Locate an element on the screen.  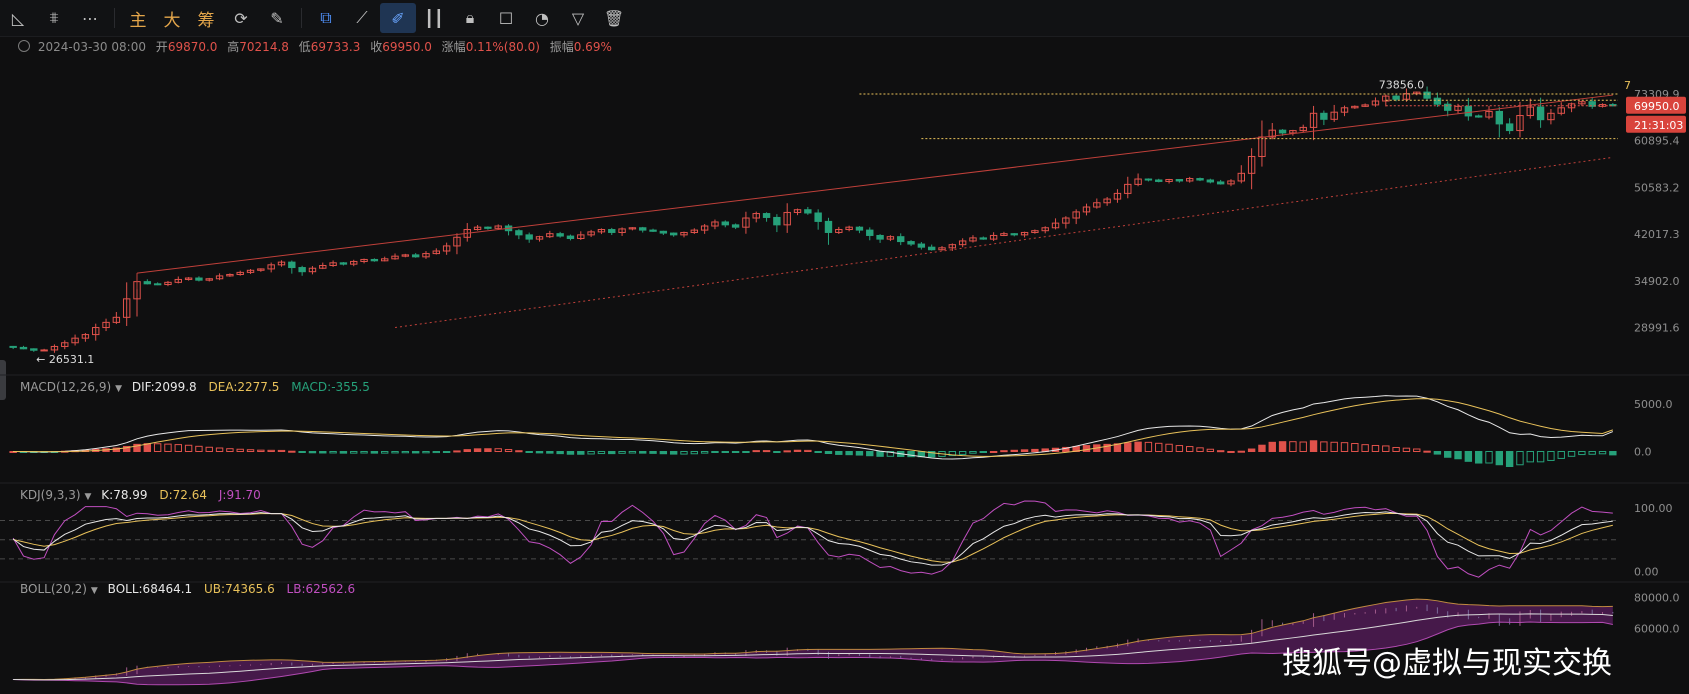
price-axis-tick: 28991.6 is located at coordinates (1657, 328).